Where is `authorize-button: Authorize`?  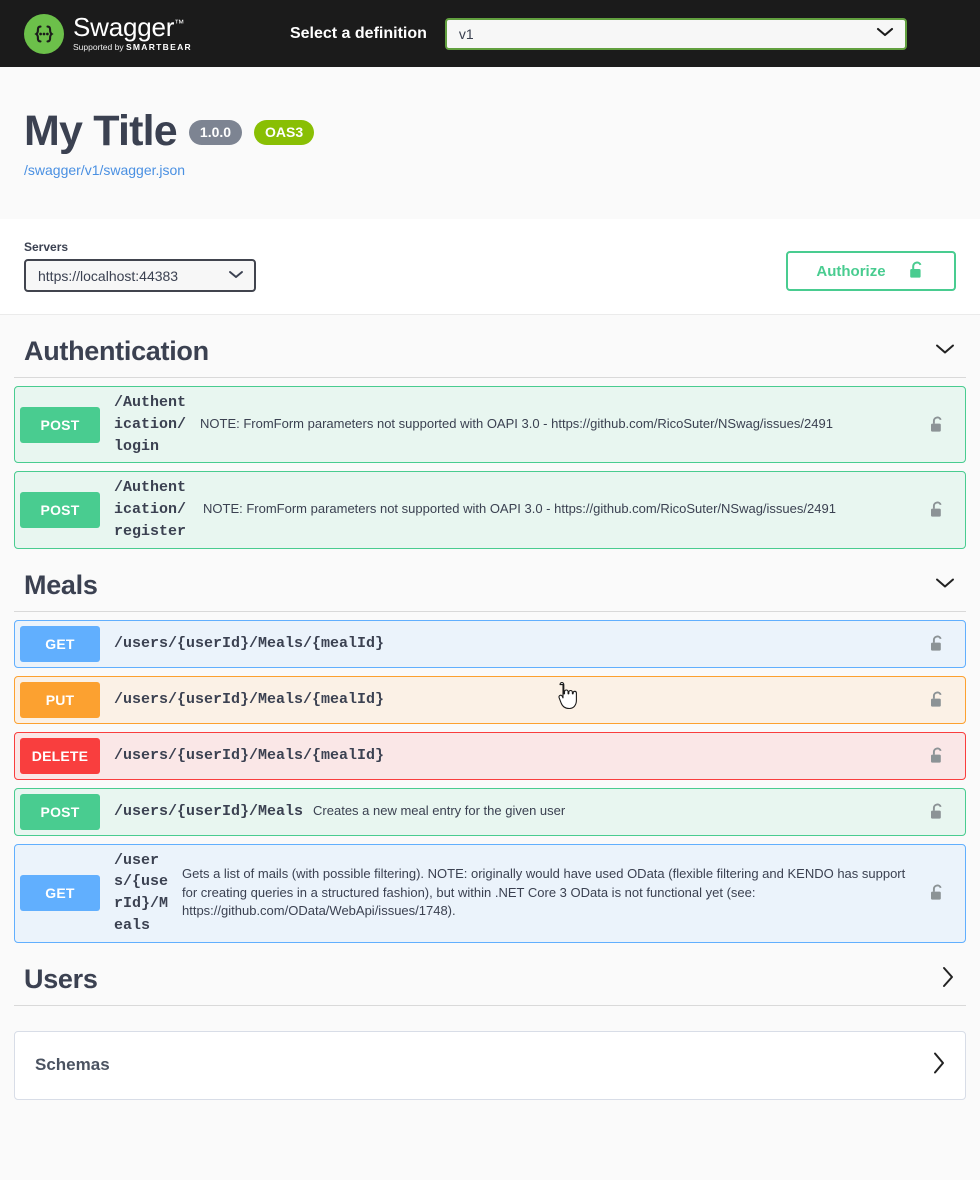
authorize-button: Authorize is located at coordinates (871, 271).